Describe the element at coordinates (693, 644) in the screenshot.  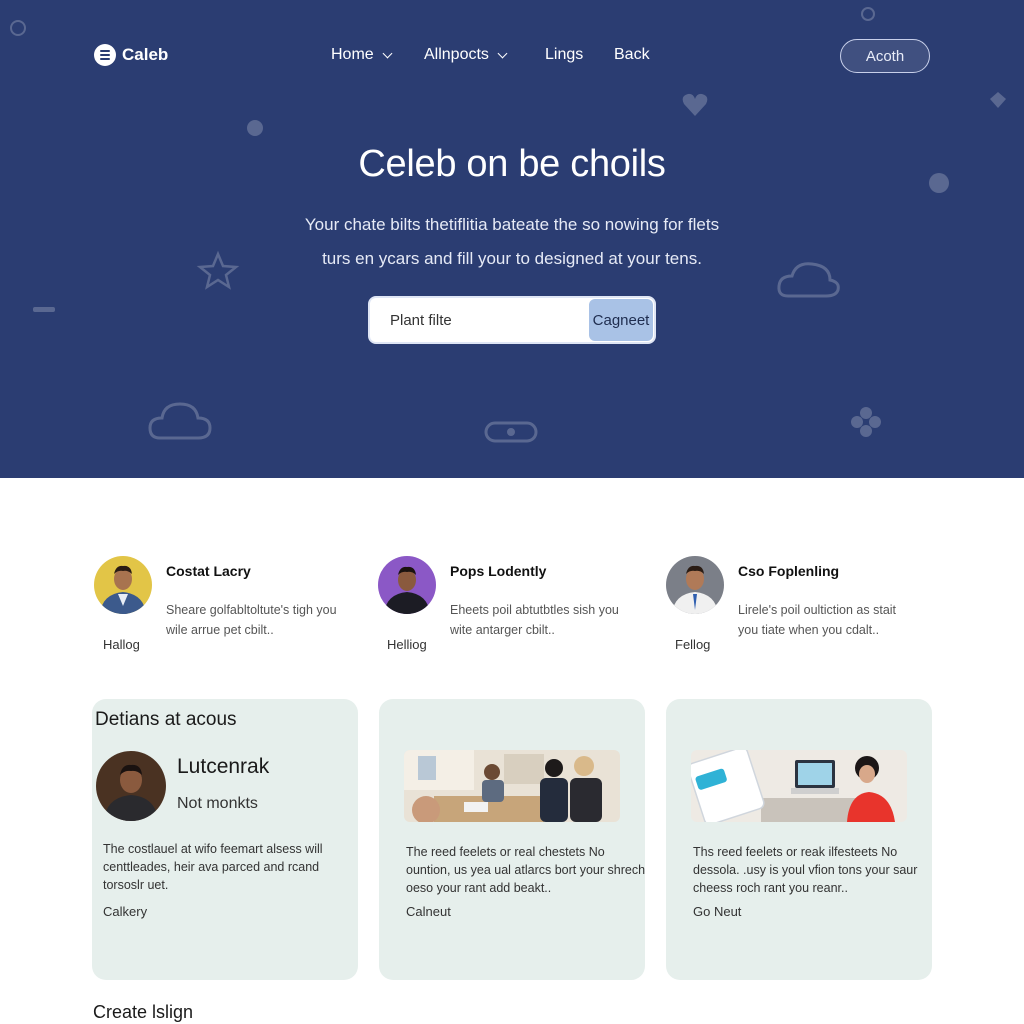
I see `profile-tag: Fellog` at that location.